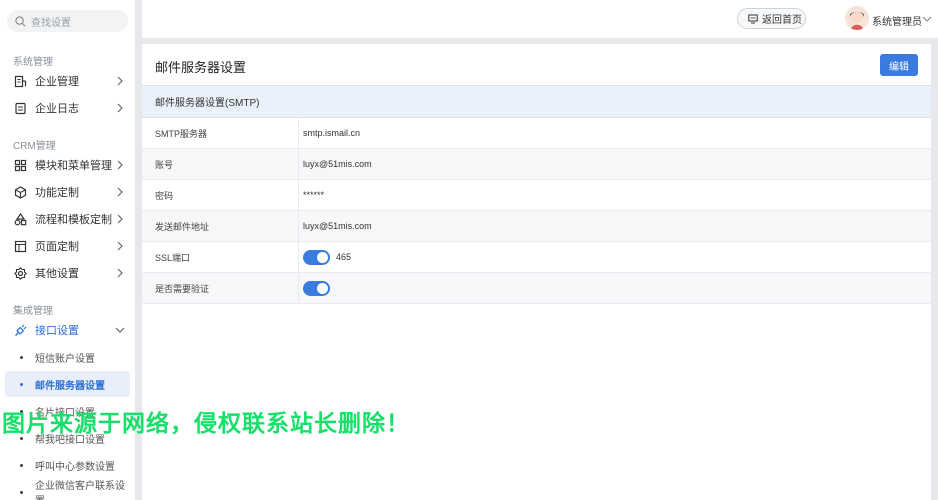  Describe the element at coordinates (220, 195) in the screenshot. I see `row-label: 密码` at that location.